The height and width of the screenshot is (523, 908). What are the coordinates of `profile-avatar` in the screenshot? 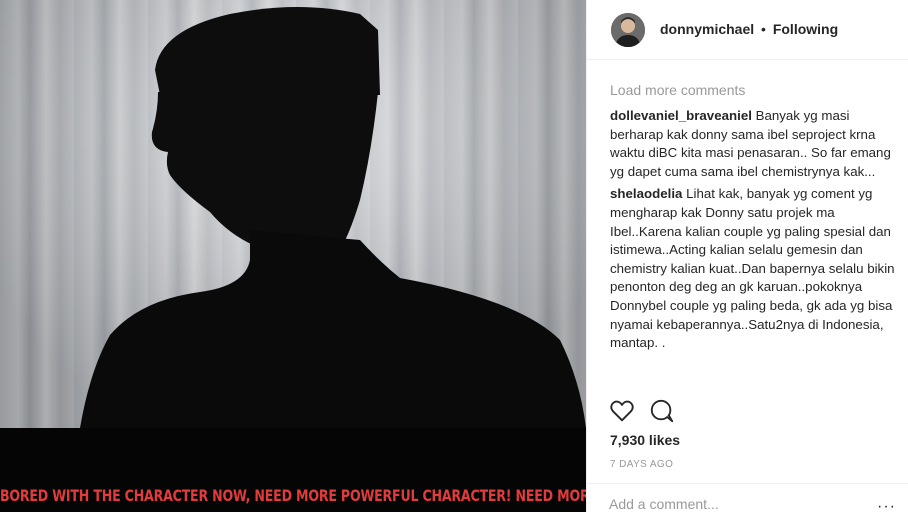 It's located at (628, 30).